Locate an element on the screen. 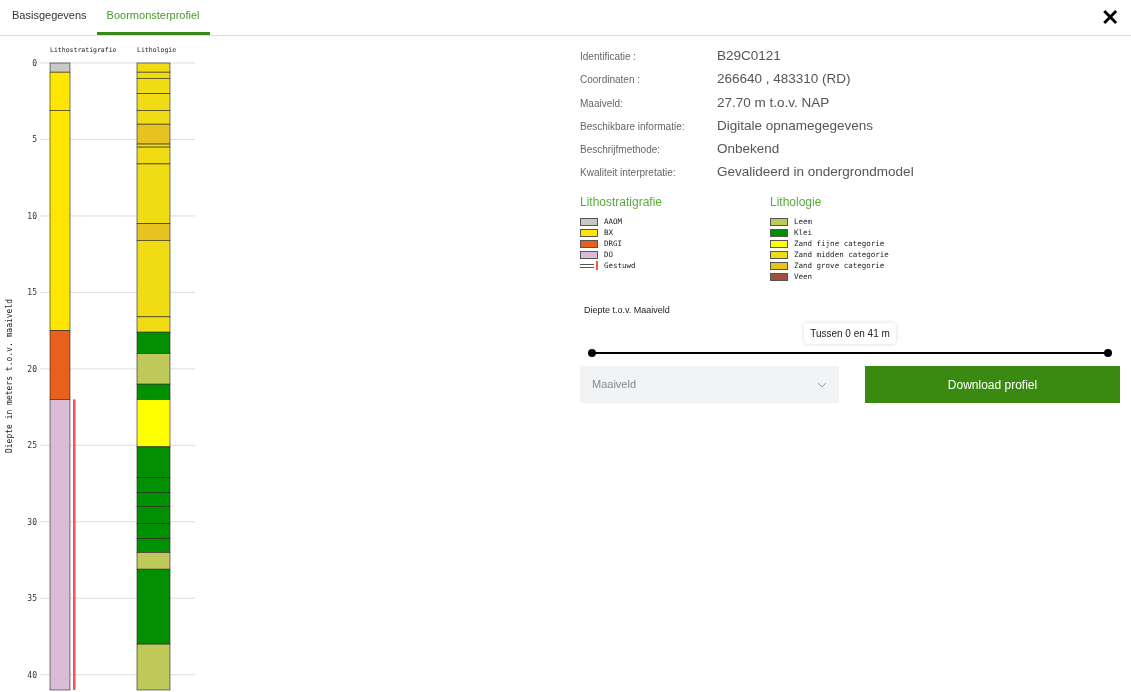  detail-value: Digitale opnamegegevens is located at coordinates (795, 125).